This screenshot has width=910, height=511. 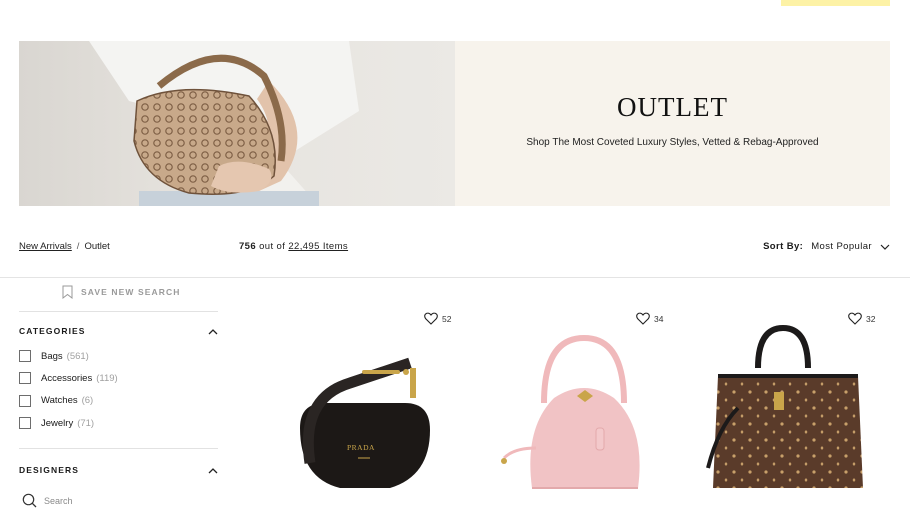 What do you see at coordinates (272, 246) in the screenshot?
I see `results-middle: out of` at bounding box center [272, 246].